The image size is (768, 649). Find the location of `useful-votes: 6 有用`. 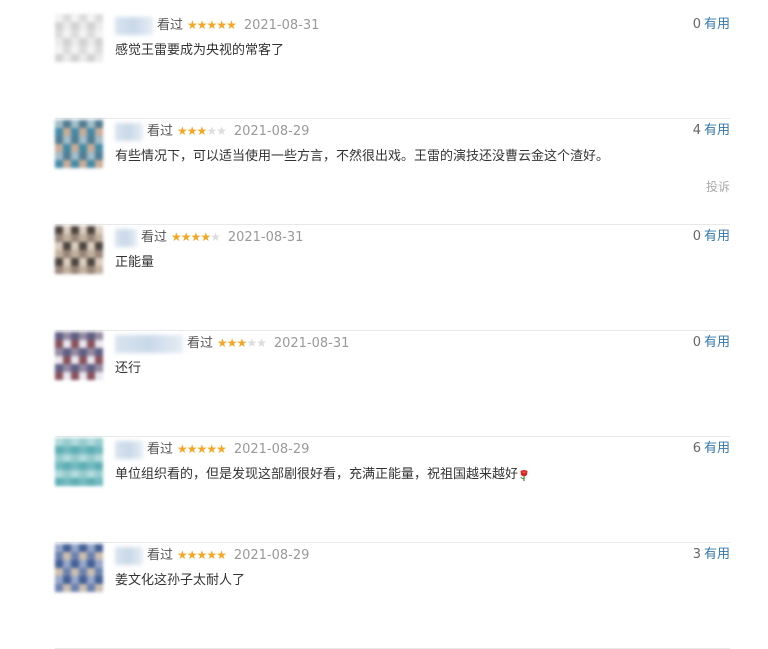

useful-votes: 6 有用 is located at coordinates (711, 449).